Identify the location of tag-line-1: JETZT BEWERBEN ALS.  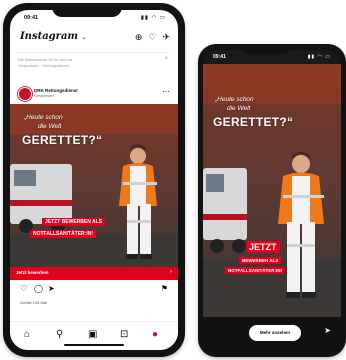
(74, 222).